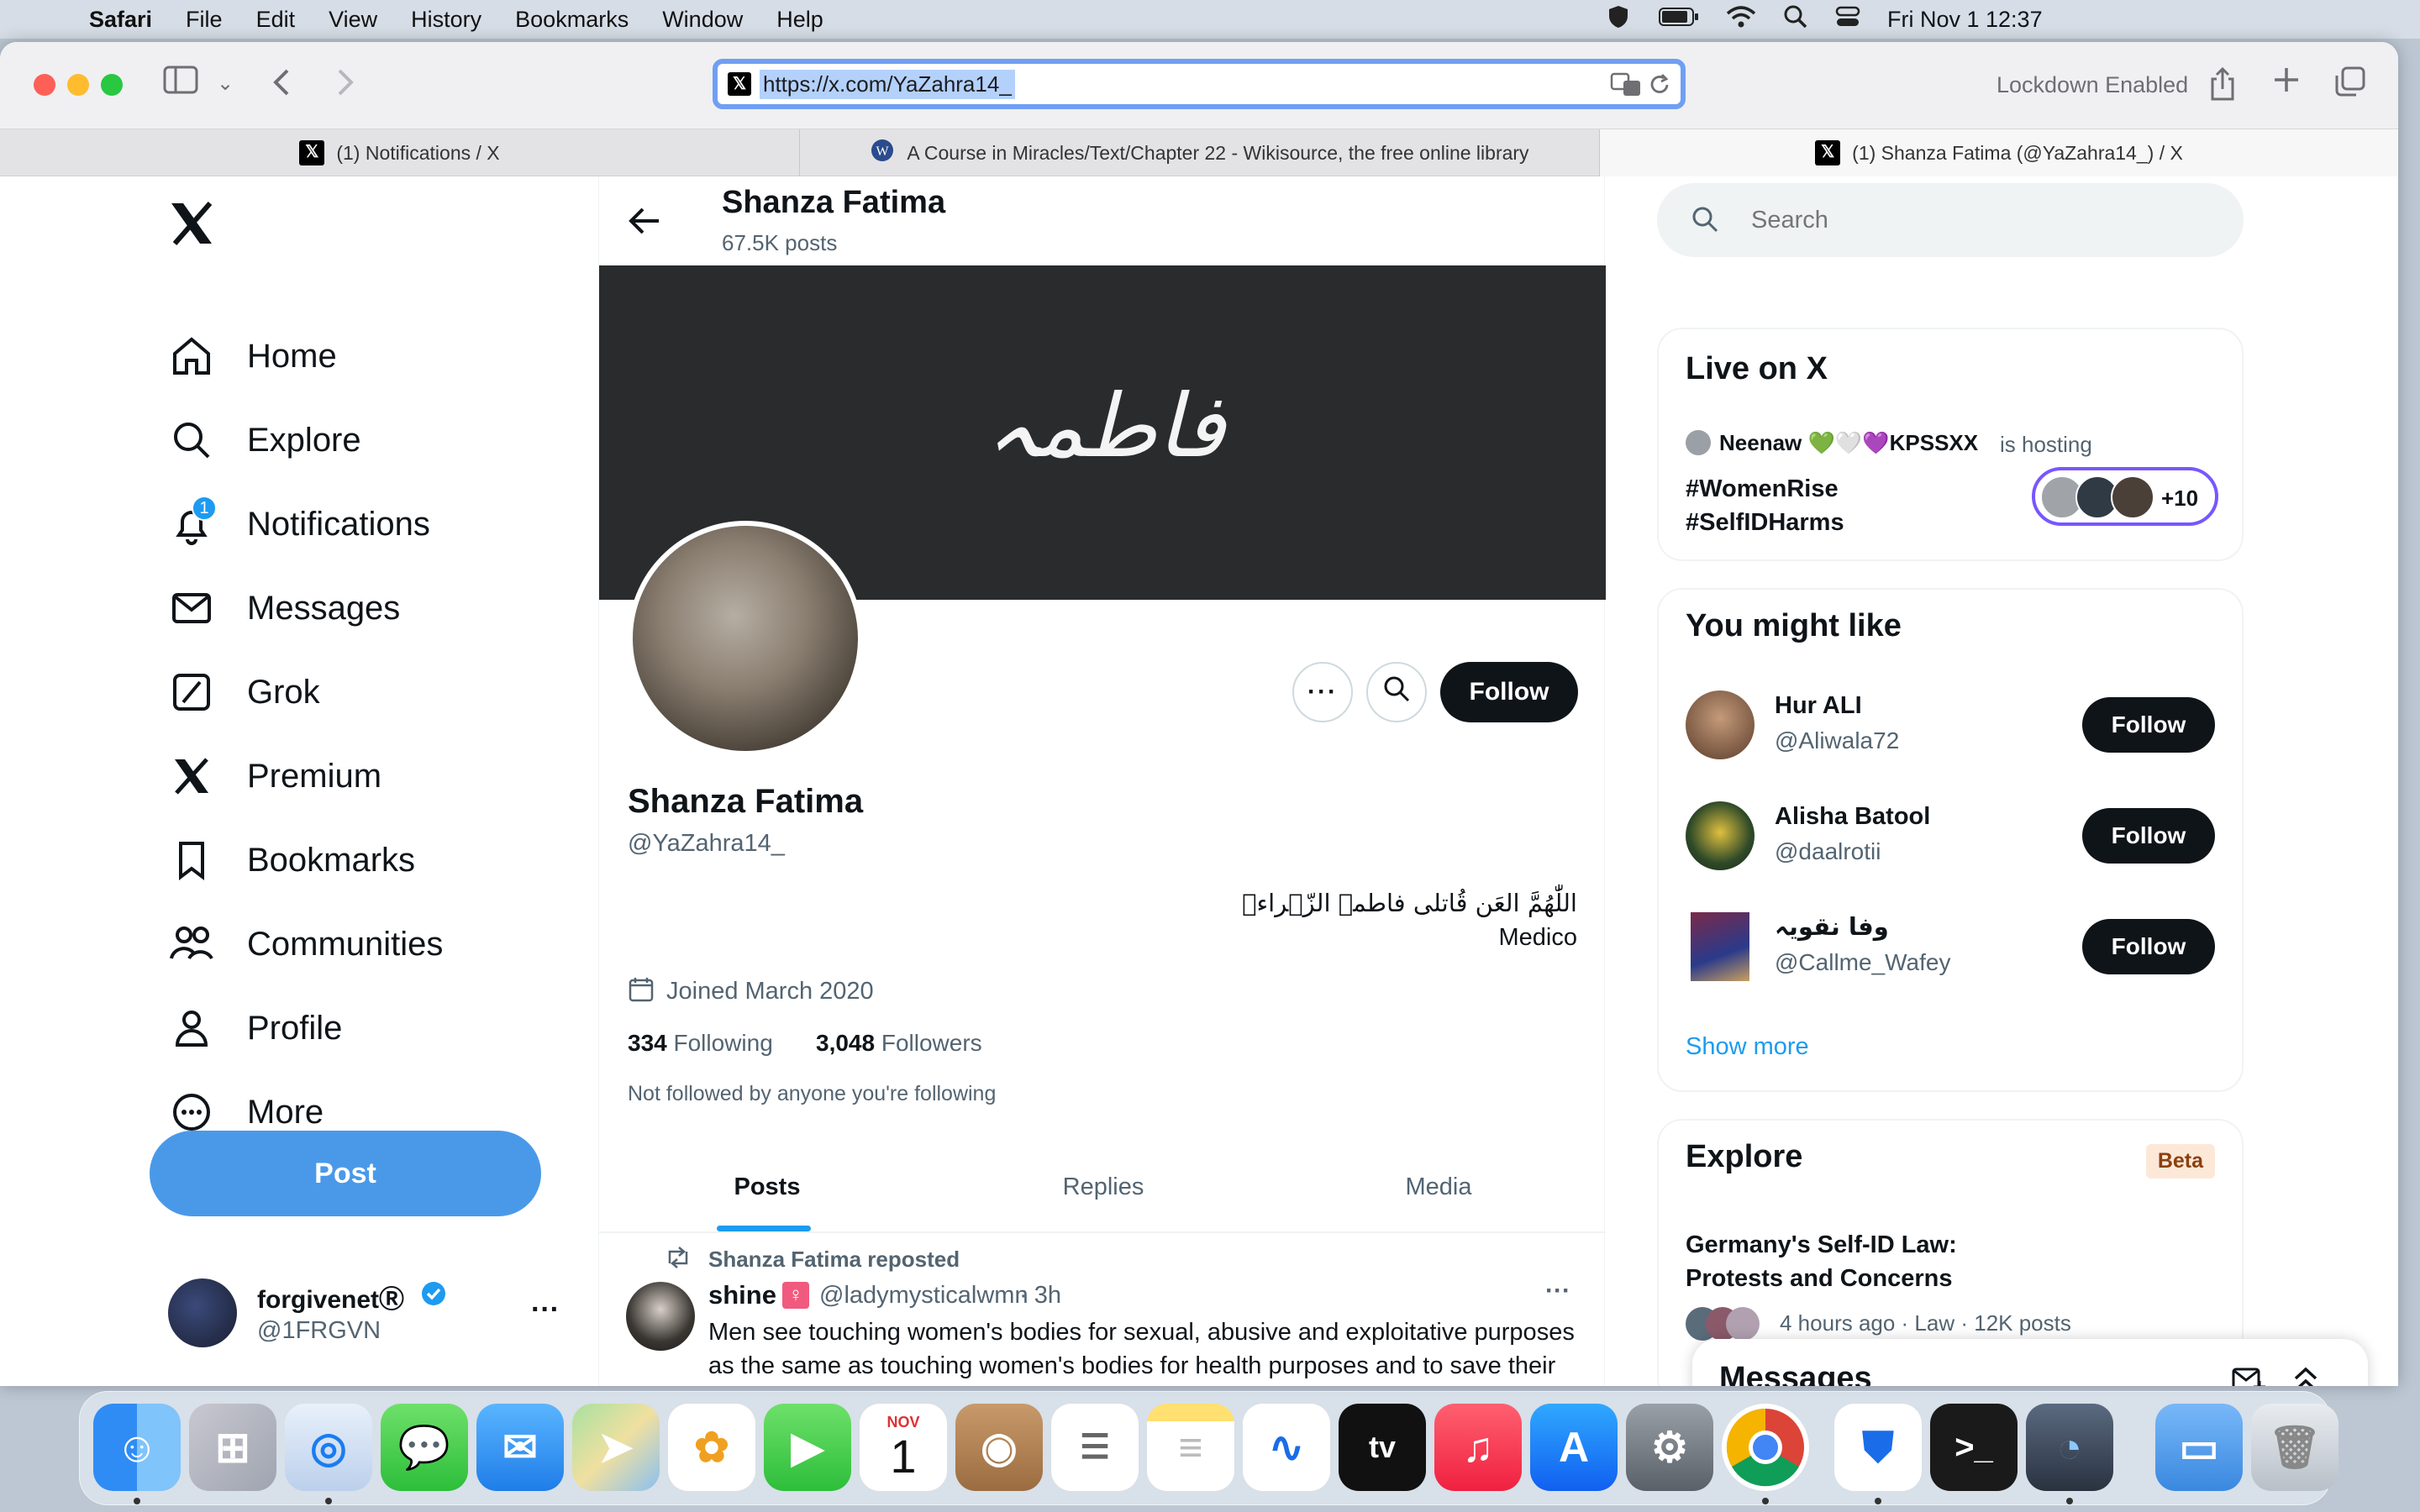 The width and height of the screenshot is (2420, 1512). What do you see at coordinates (887, 84) in the screenshot?
I see `url-text: https://x.com/YaZahra14_` at bounding box center [887, 84].